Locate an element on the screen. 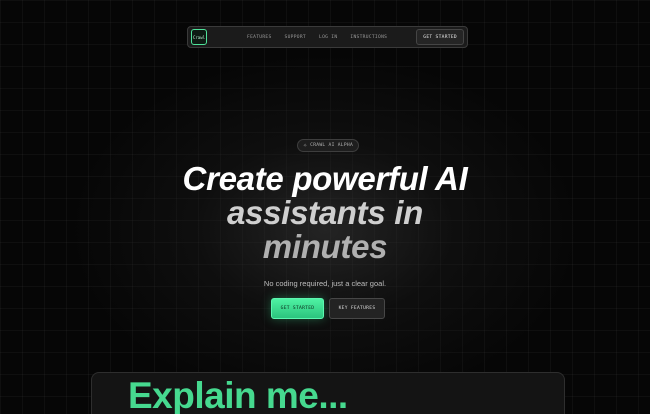 This screenshot has width=650, height=414. key-features-button: KEY FEATURES is located at coordinates (357, 308).